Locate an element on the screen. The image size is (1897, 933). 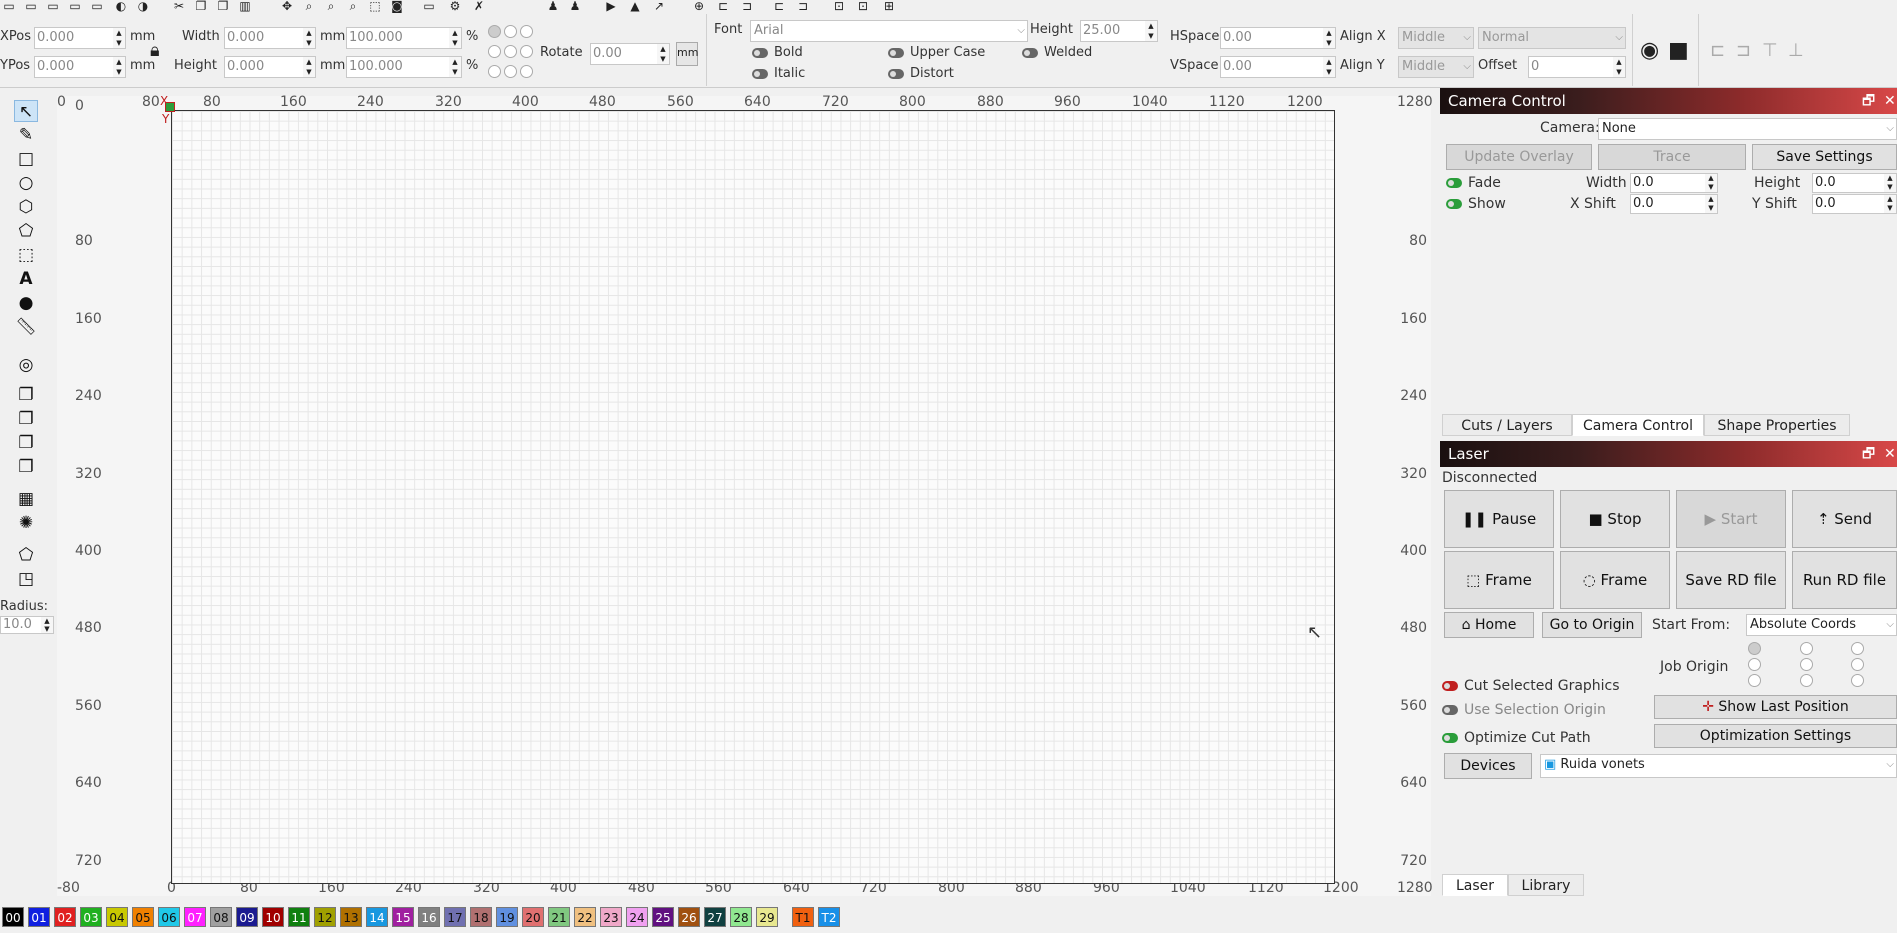
grid-array-icon: ▦ is located at coordinates (26, 499).